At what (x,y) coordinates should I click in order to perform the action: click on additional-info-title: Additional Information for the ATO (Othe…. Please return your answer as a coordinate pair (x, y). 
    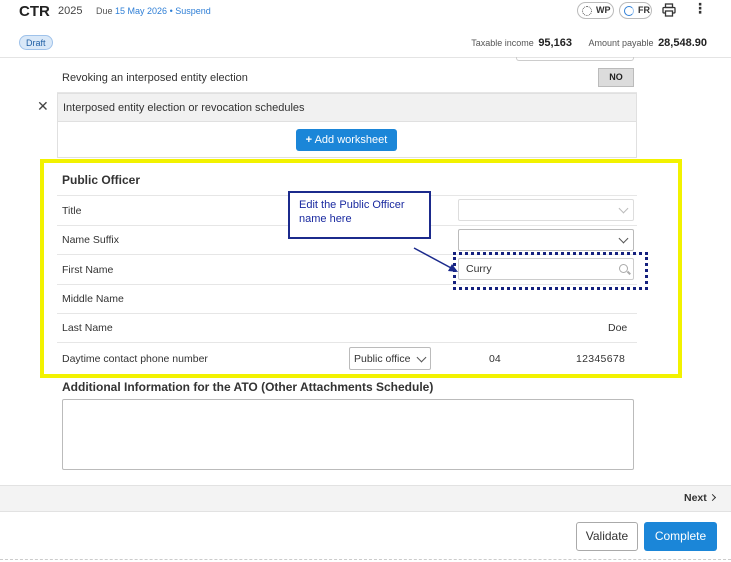
    Looking at the image, I should click on (248, 387).